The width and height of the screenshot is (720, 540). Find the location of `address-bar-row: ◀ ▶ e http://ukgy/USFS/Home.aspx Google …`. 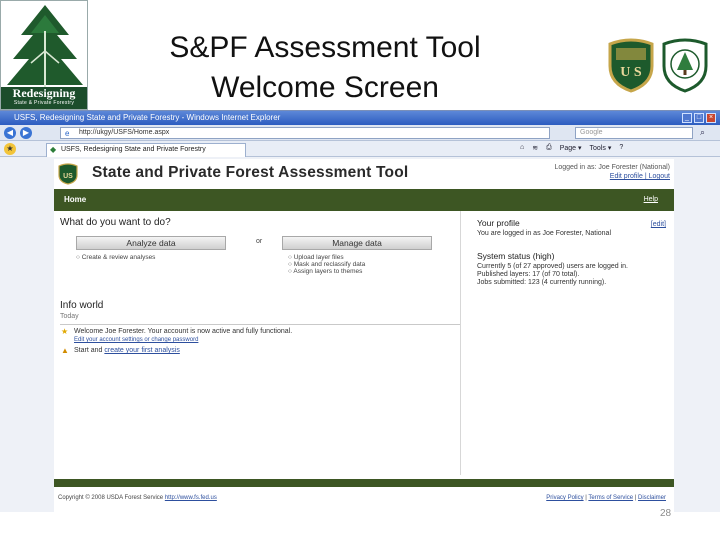

address-bar-row: ◀ ▶ e http://ukgy/USFS/Home.aspx Google … is located at coordinates (360, 133).